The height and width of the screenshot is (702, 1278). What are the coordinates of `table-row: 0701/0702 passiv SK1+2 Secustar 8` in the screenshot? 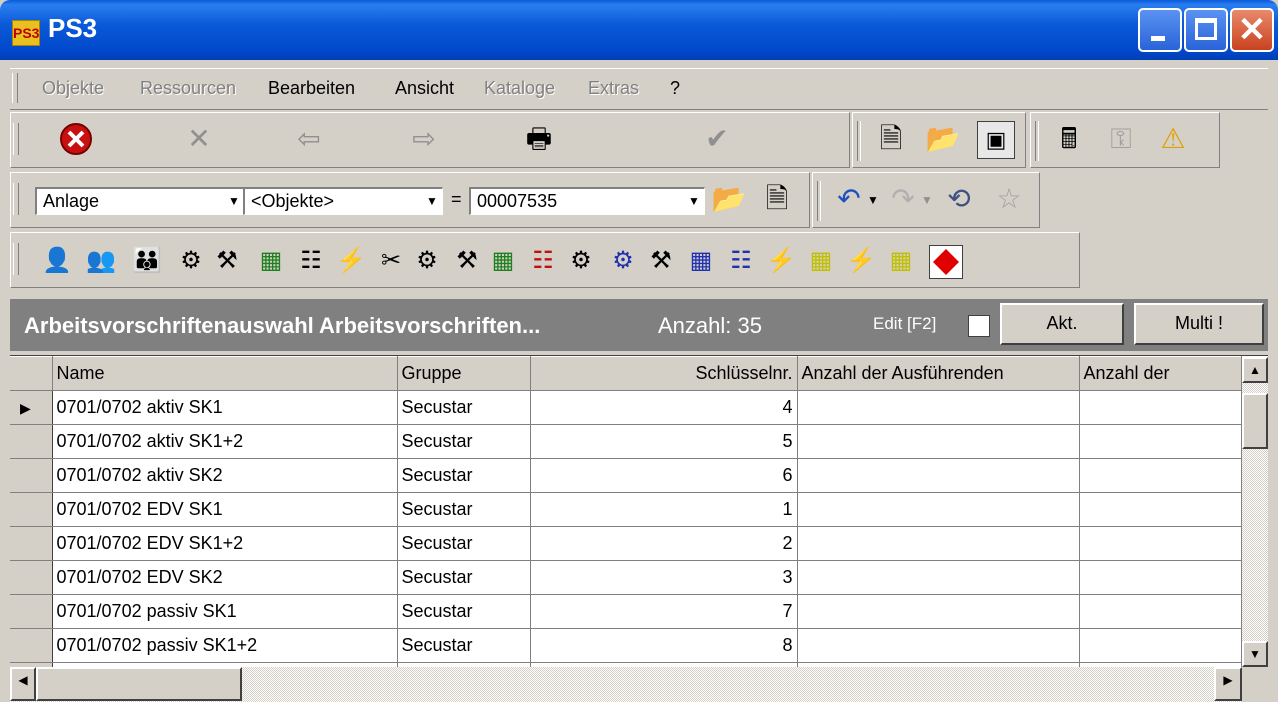 It's located at (626, 645).